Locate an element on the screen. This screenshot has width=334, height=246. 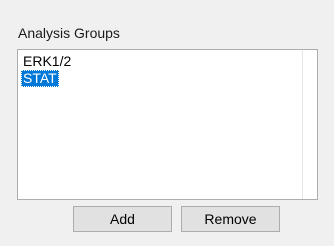
list-item-label: STAT is located at coordinates (40, 78).